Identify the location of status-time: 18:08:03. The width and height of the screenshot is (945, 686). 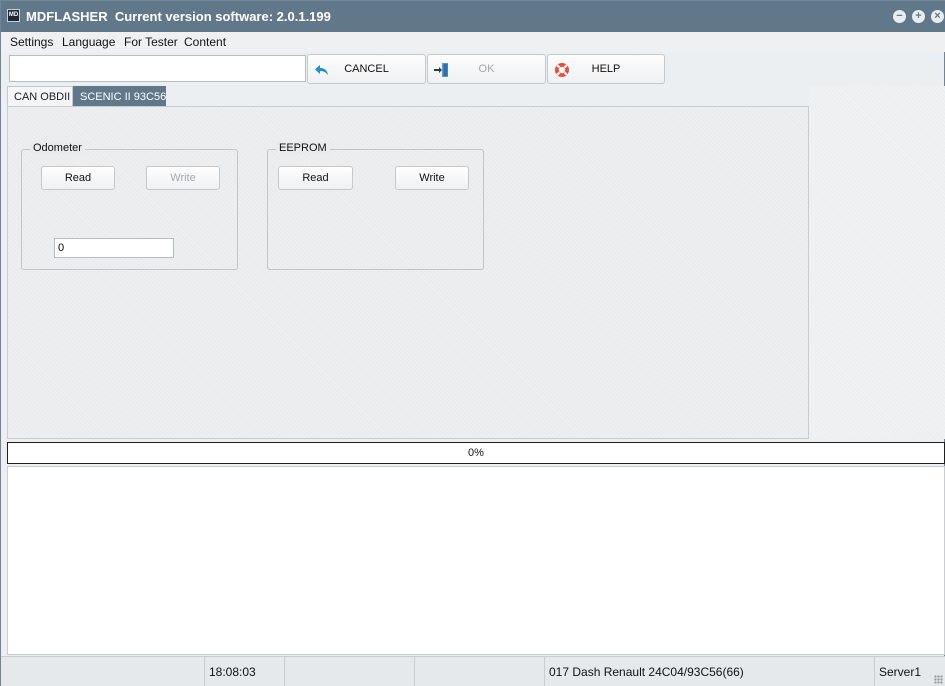
(245, 671).